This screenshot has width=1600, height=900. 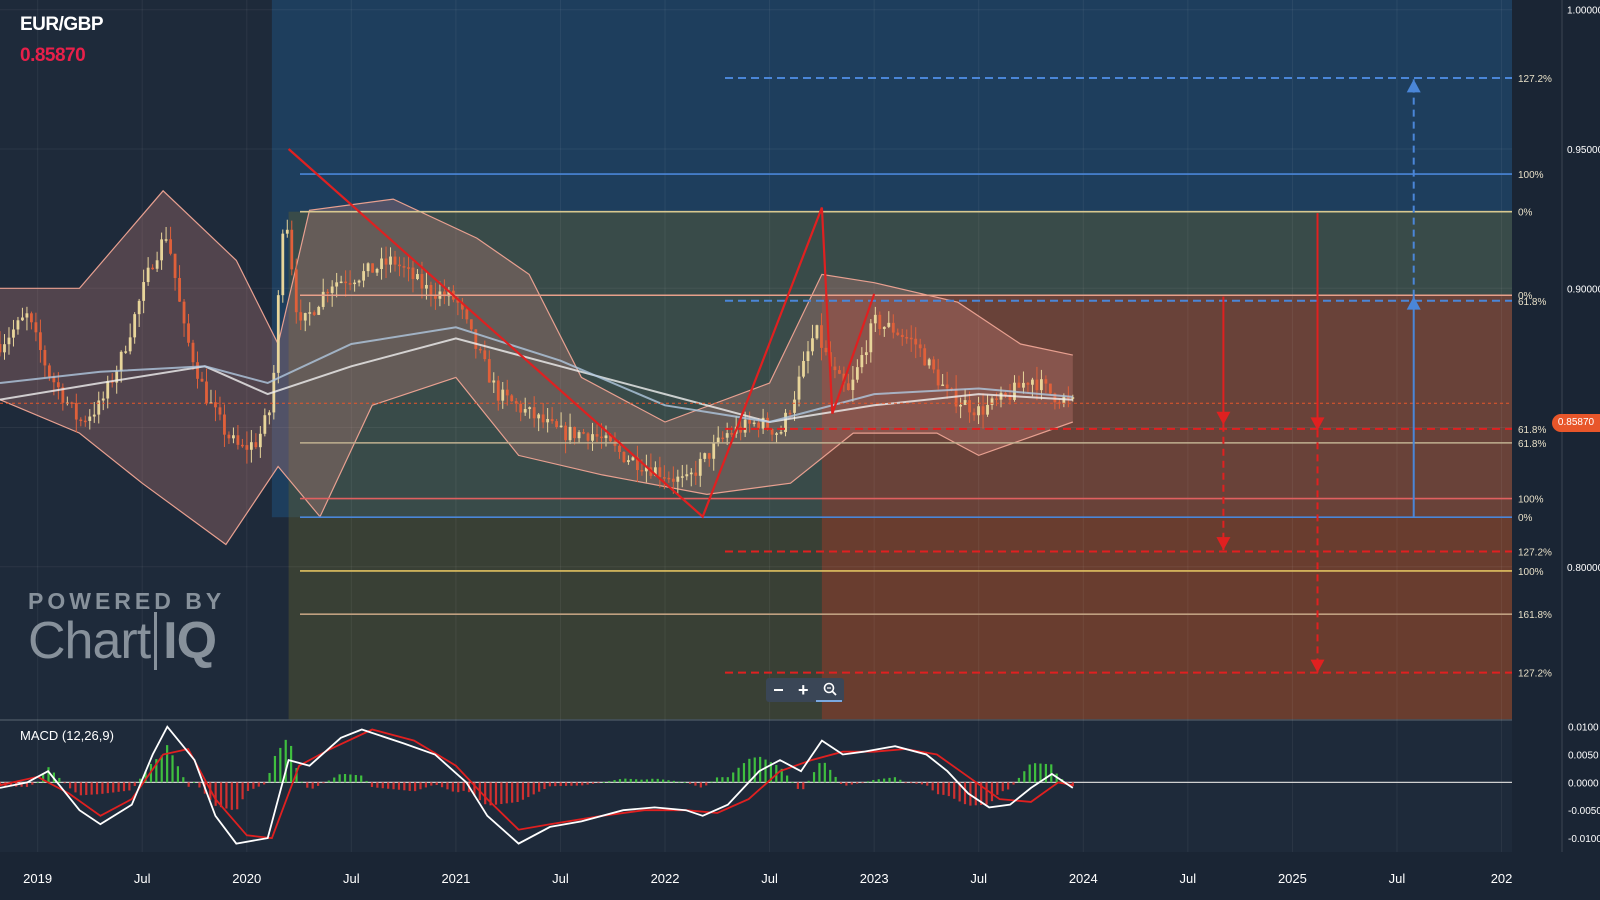 I want to click on fib-level-label: 127.2%, so click(x=1535, y=674).